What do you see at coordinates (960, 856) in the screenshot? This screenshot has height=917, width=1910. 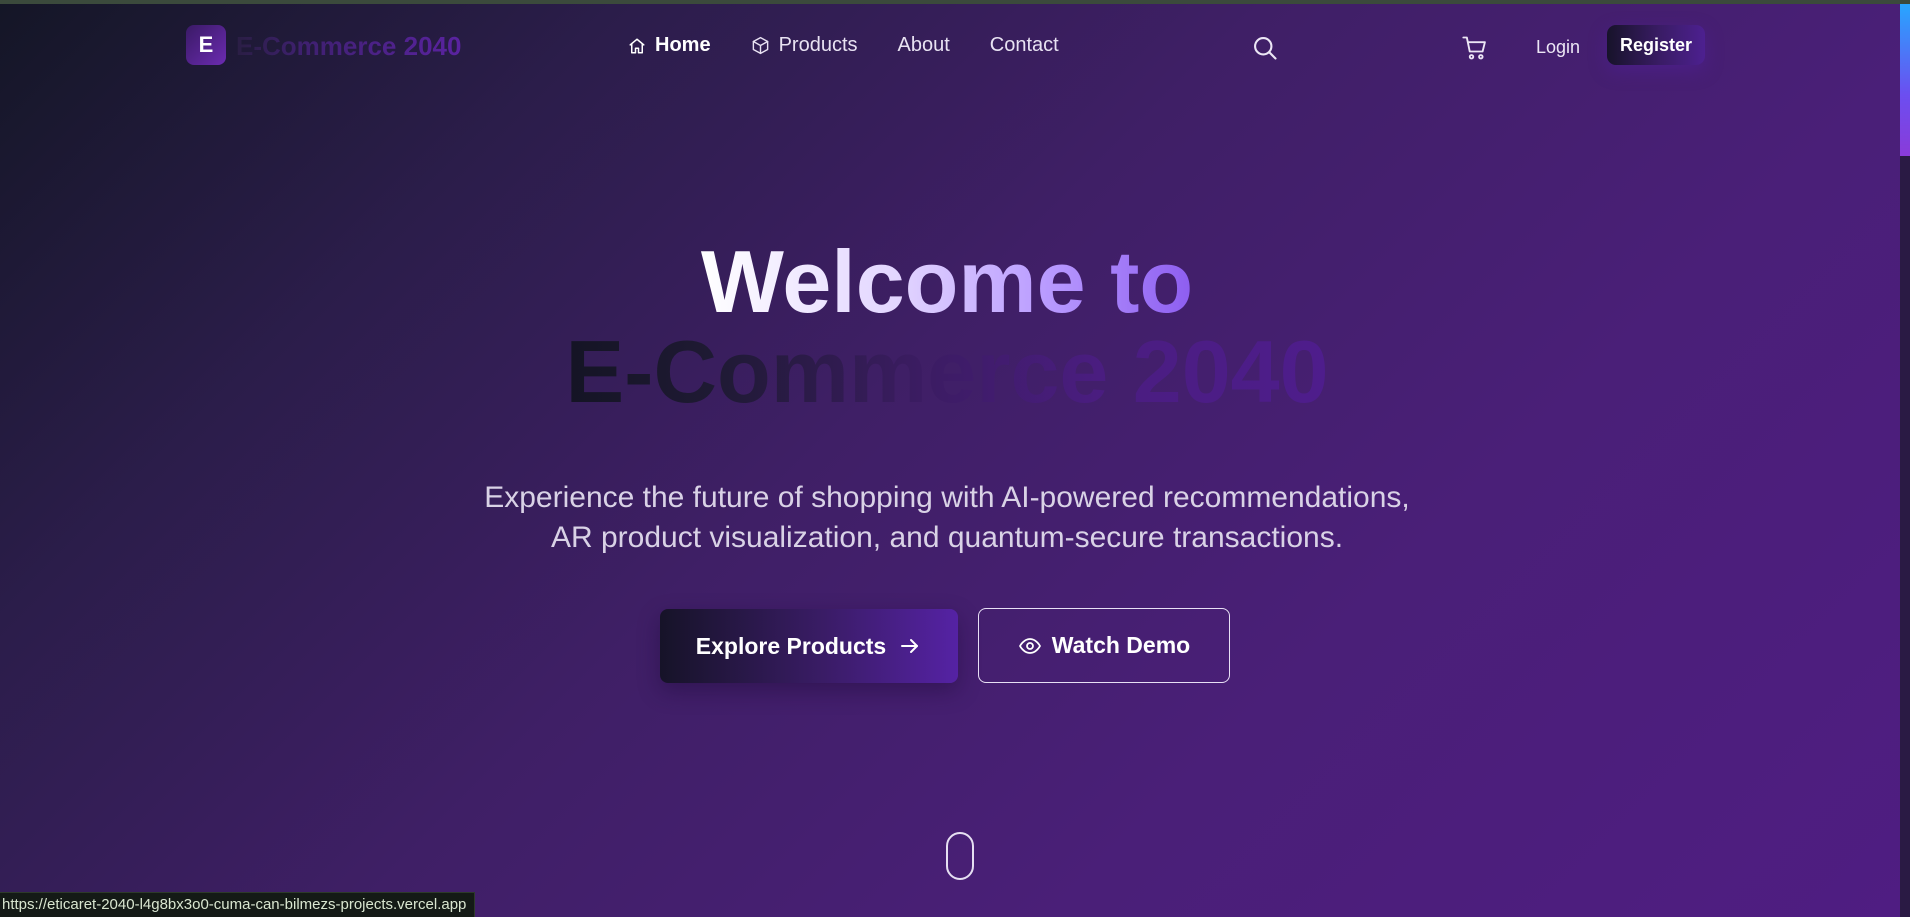 I see `scroll-mouse-icon` at bounding box center [960, 856].